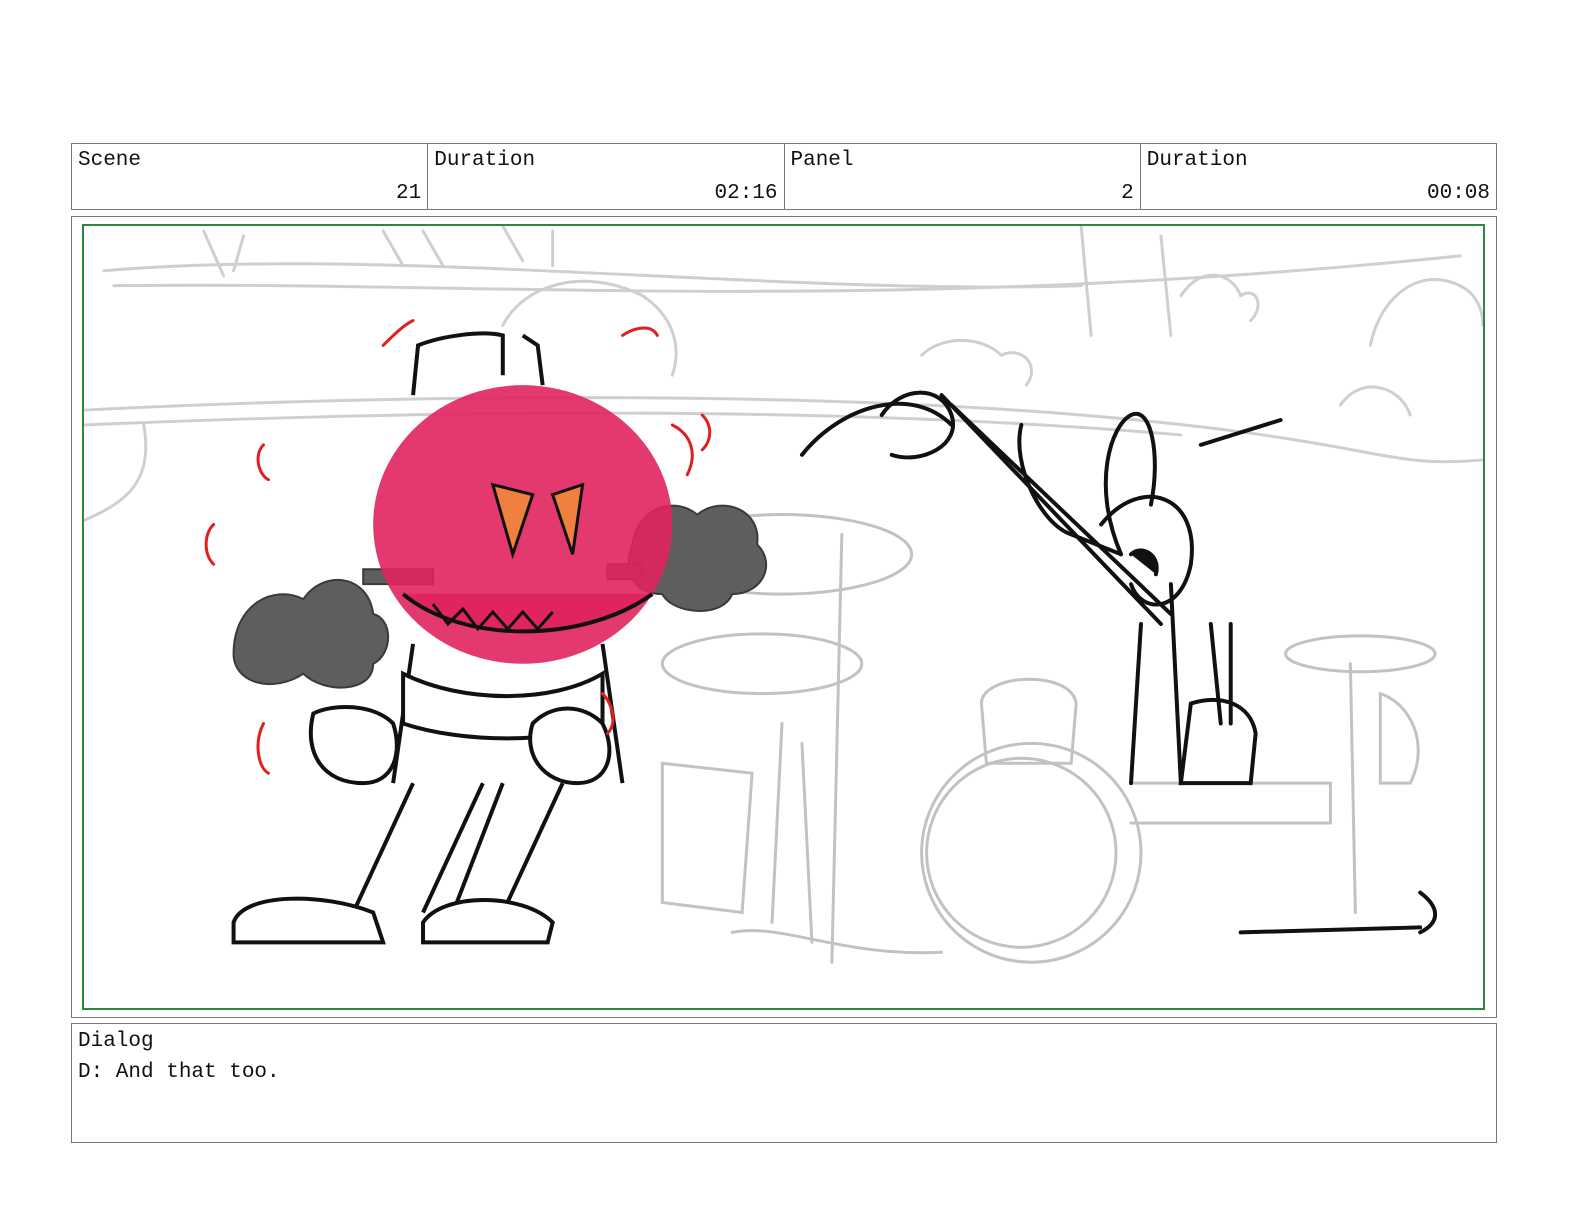 The width and height of the screenshot is (1582, 1225). I want to click on scene-label: Scene, so click(110, 160).